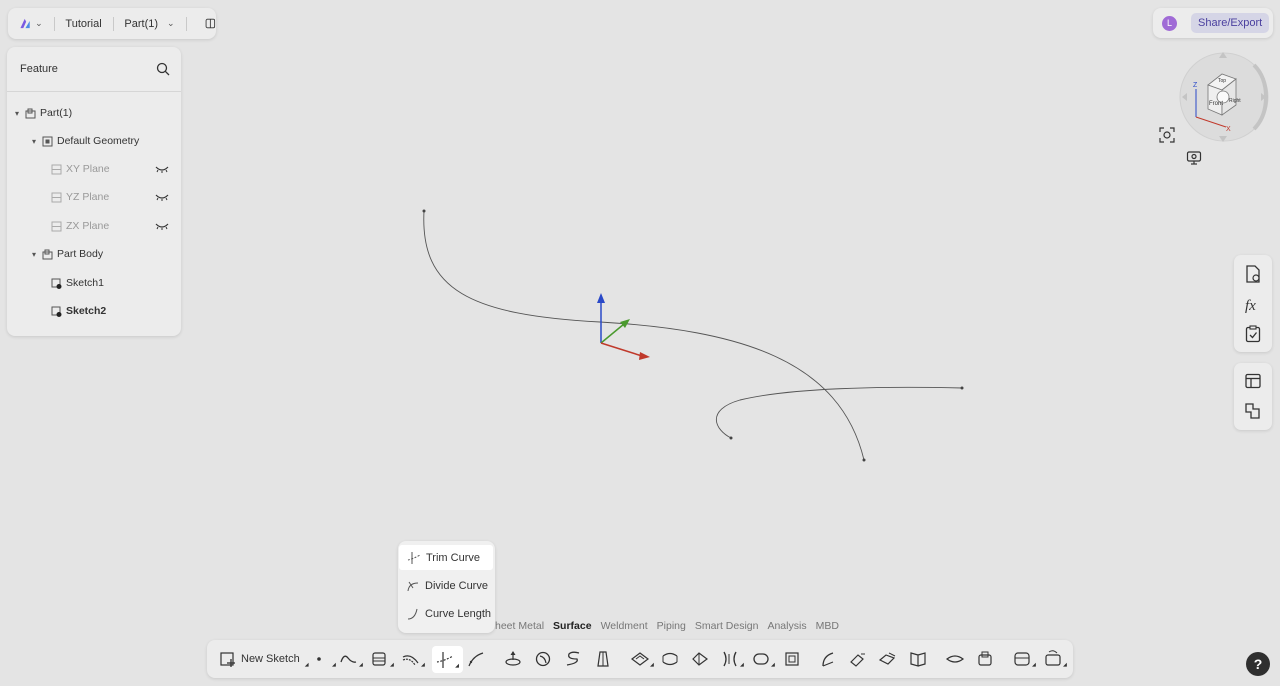 This screenshot has width=1280, height=686. What do you see at coordinates (67, 254) in the screenshot?
I see `tree-item-part-body: ▾ Part Body` at bounding box center [67, 254].